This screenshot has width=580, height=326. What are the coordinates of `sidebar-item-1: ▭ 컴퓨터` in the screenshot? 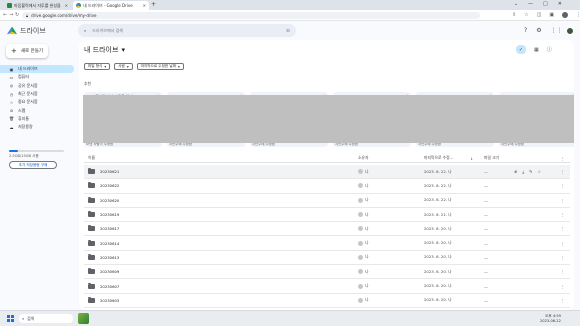 It's located at (39, 77).